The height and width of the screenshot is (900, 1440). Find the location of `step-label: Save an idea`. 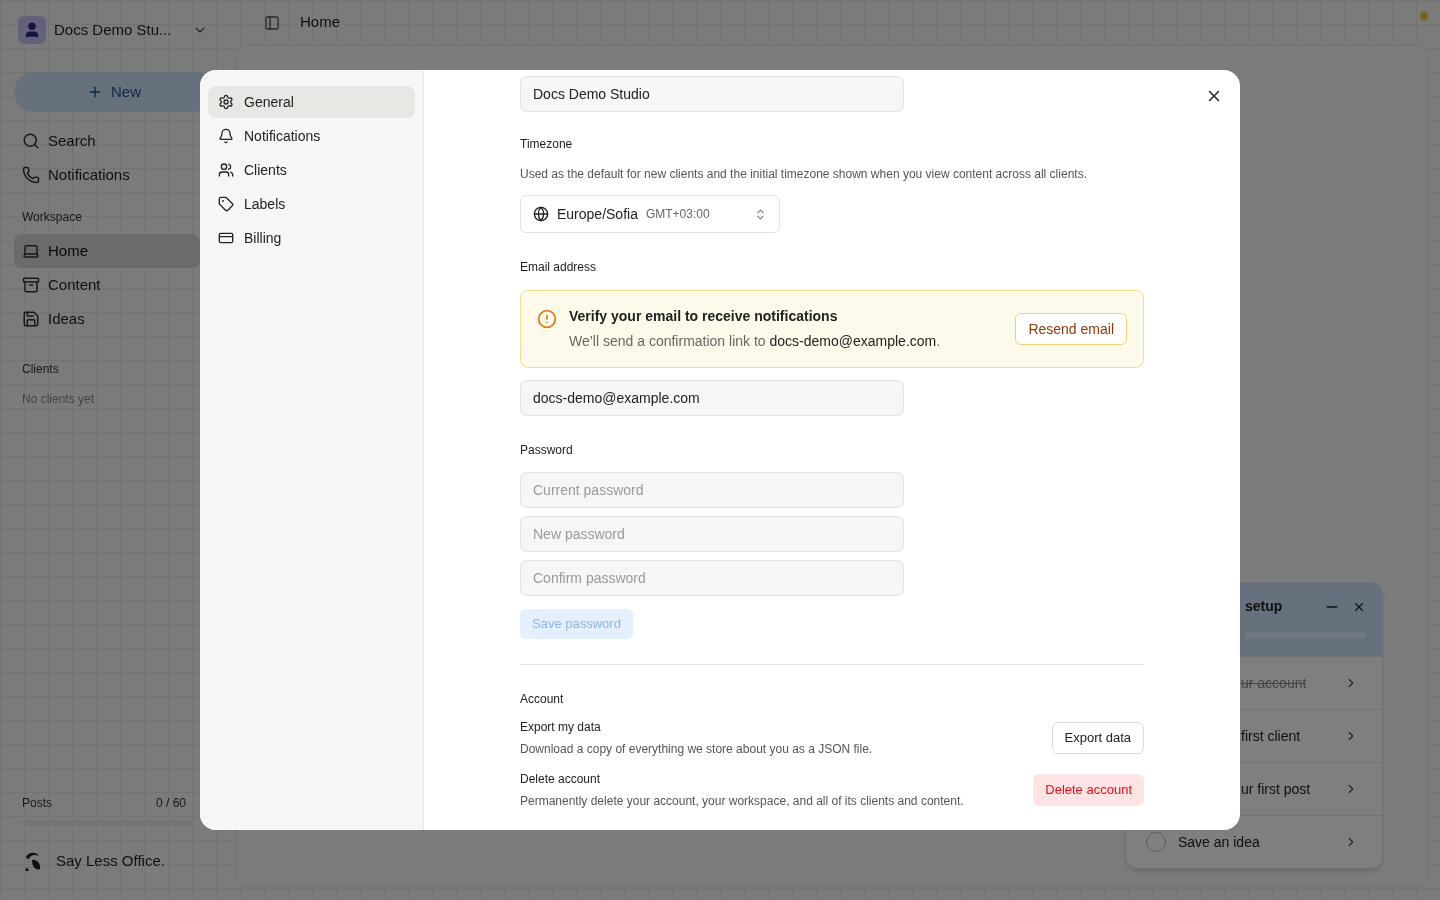

step-label: Save an idea is located at coordinates (1219, 842).